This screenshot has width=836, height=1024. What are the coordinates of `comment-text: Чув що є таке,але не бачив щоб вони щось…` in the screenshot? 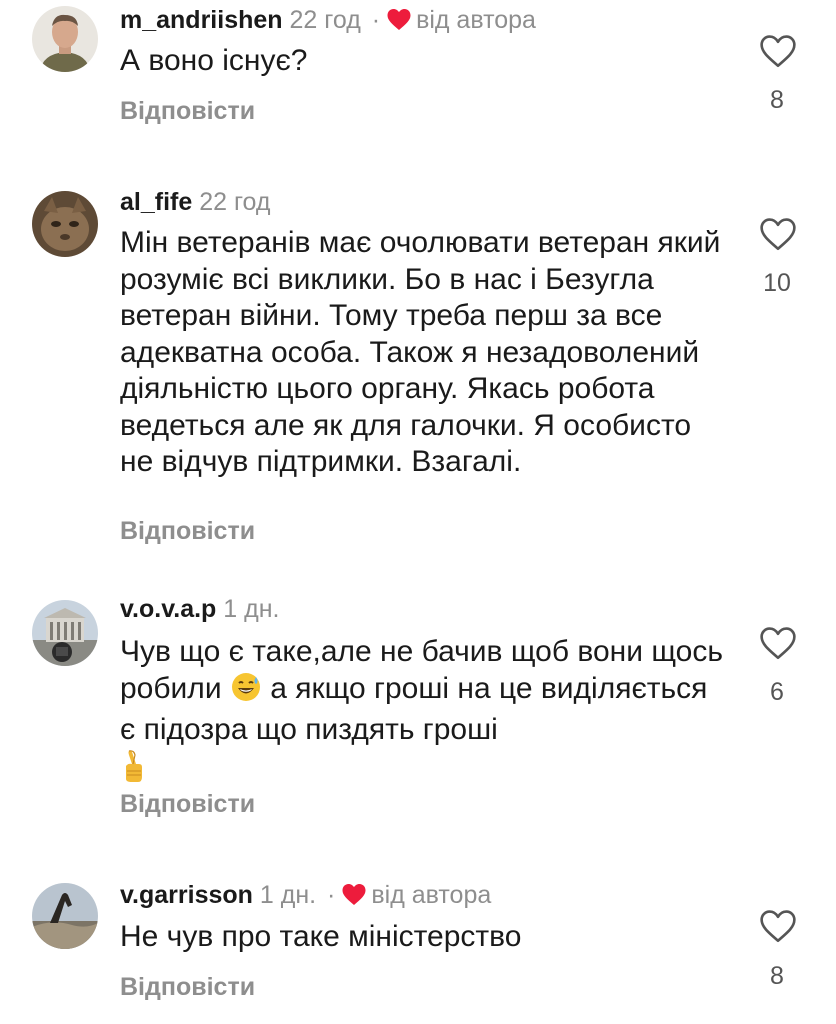 It's located at (425, 713).